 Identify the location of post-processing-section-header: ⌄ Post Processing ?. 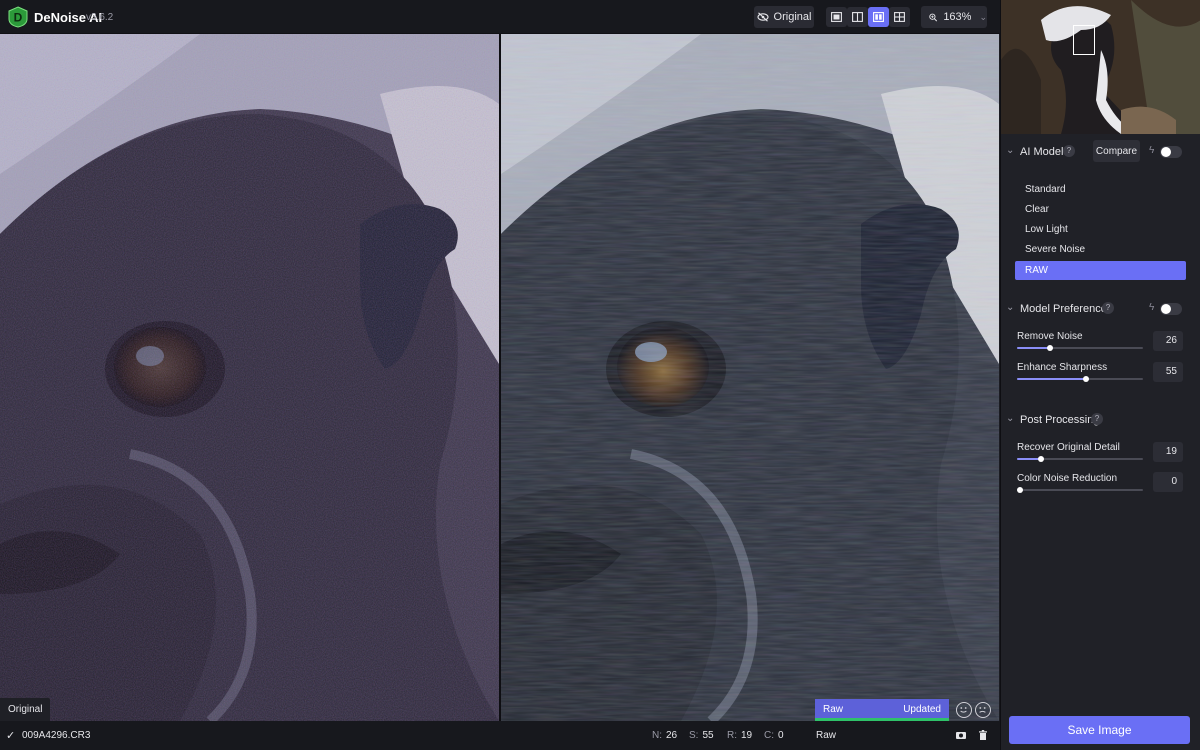
(1100, 420).